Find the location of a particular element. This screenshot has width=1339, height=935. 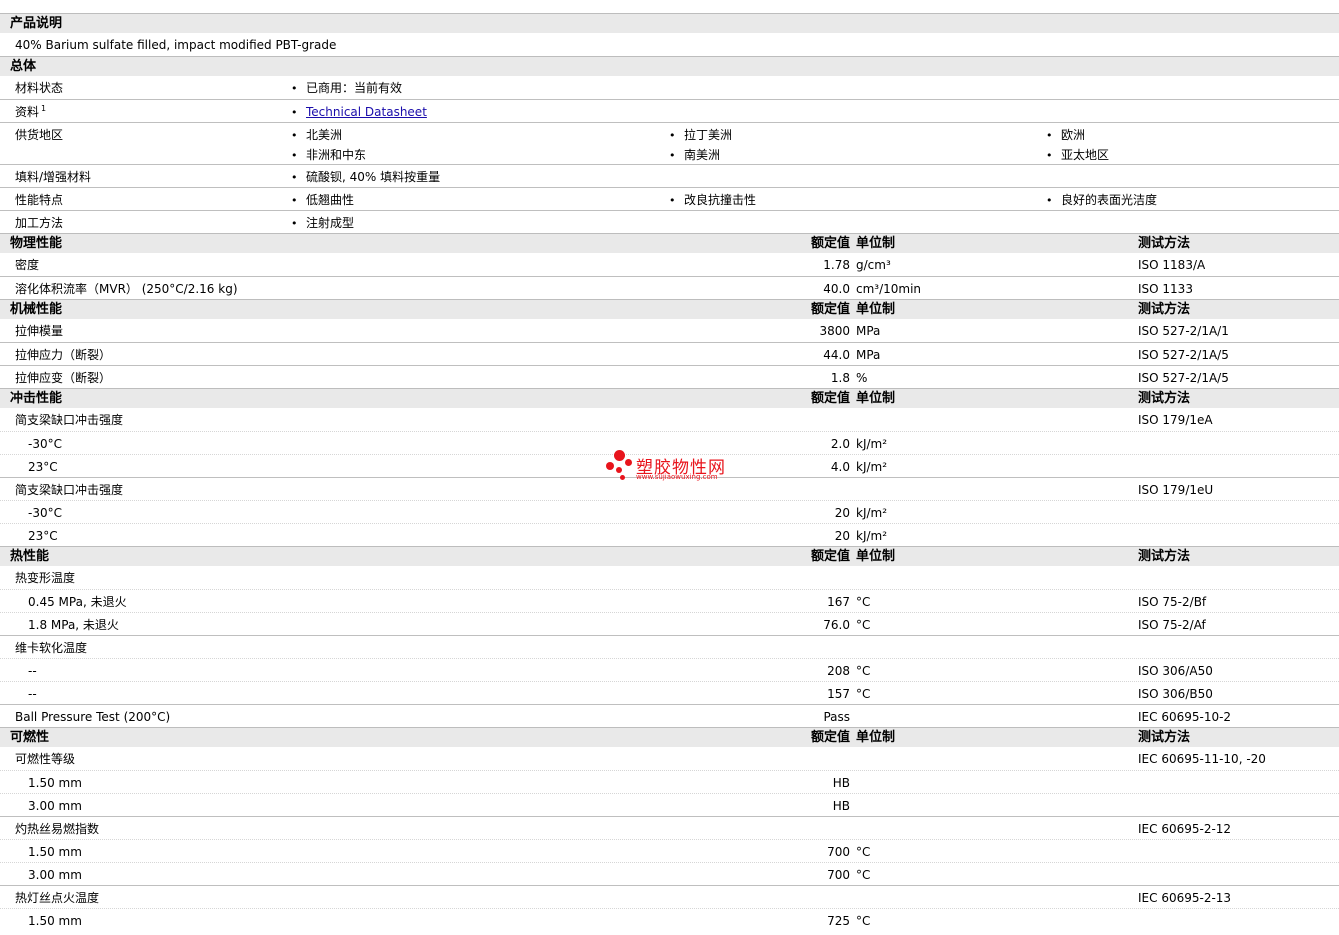

property-name: 拉伸应变（断裂） is located at coordinates (63, 378).